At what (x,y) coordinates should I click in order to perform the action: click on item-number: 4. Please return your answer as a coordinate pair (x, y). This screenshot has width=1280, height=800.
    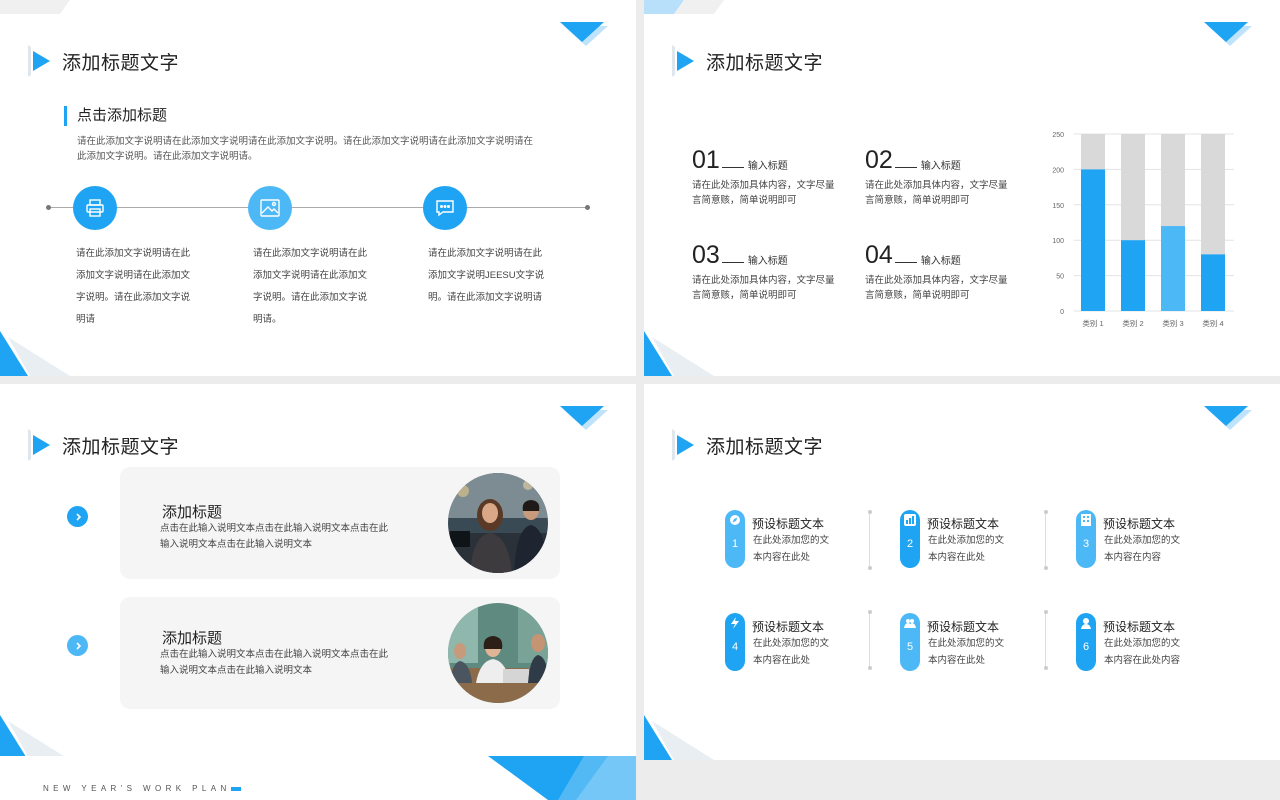
    Looking at the image, I should click on (735, 647).